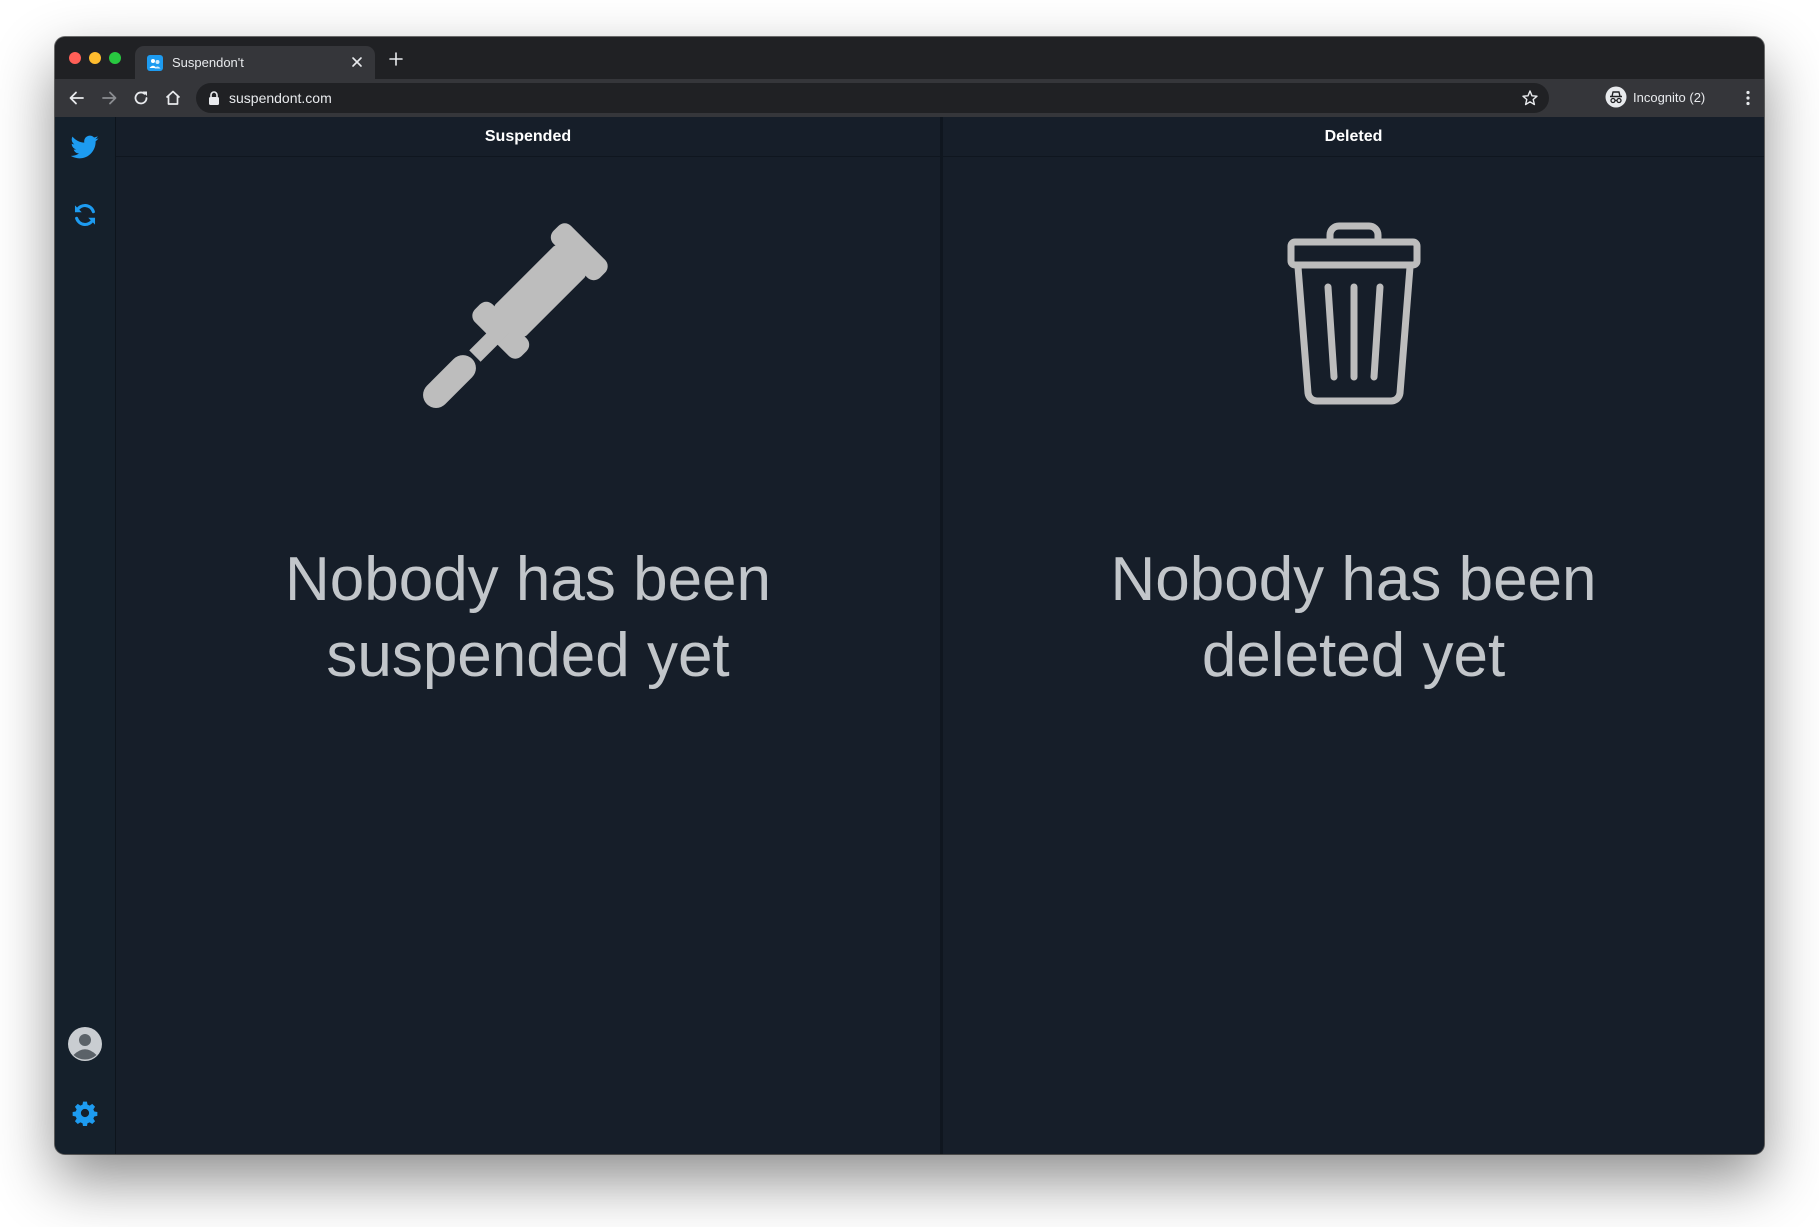 The height and width of the screenshot is (1227, 1819). I want to click on minimize-window-button, so click(95, 58).